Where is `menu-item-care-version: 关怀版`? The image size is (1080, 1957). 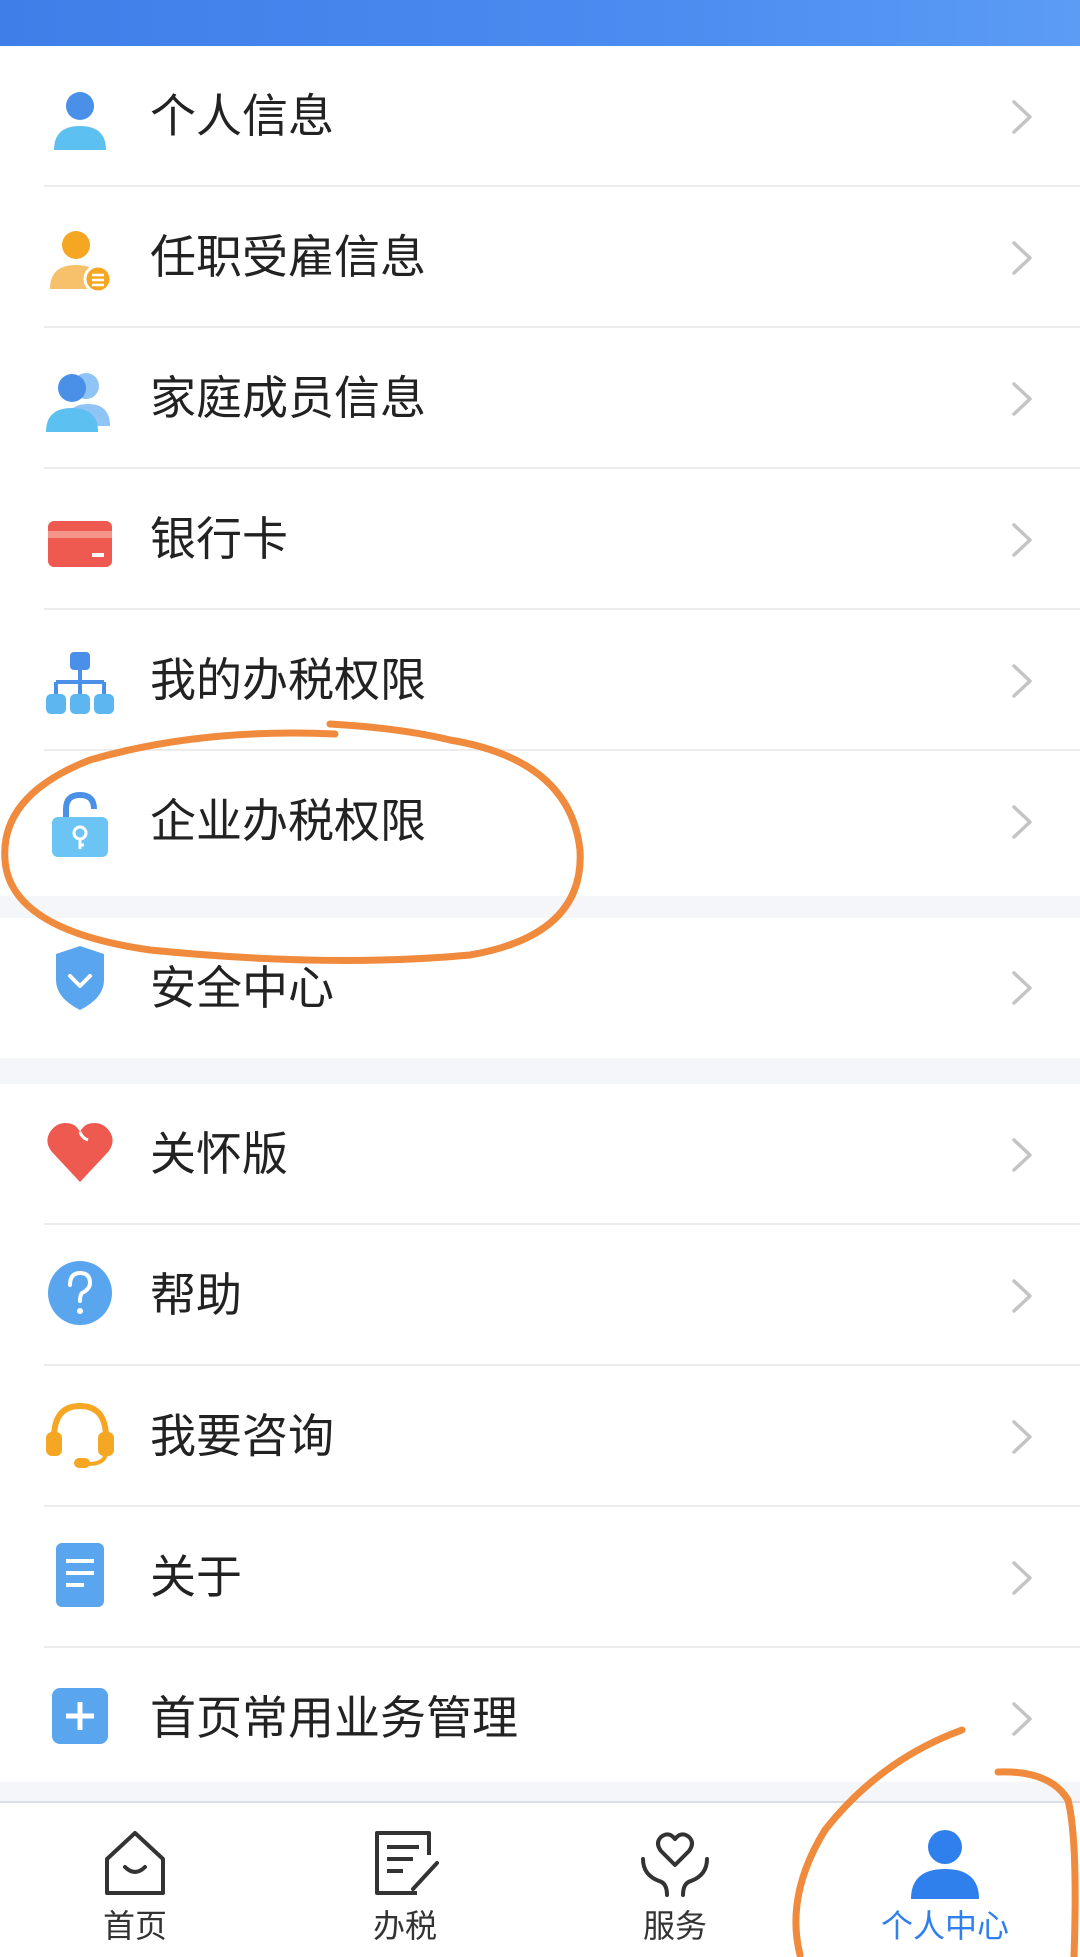 menu-item-care-version: 关怀版 is located at coordinates (540, 1154).